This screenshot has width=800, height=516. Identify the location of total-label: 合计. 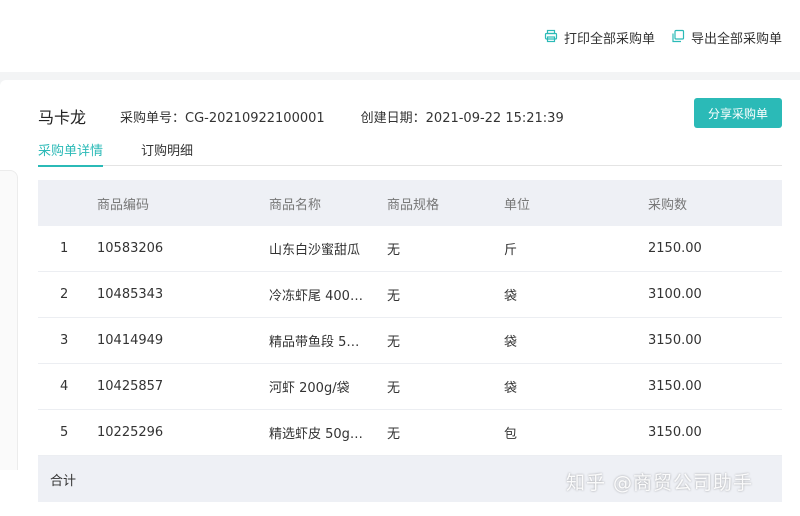
(63, 481).